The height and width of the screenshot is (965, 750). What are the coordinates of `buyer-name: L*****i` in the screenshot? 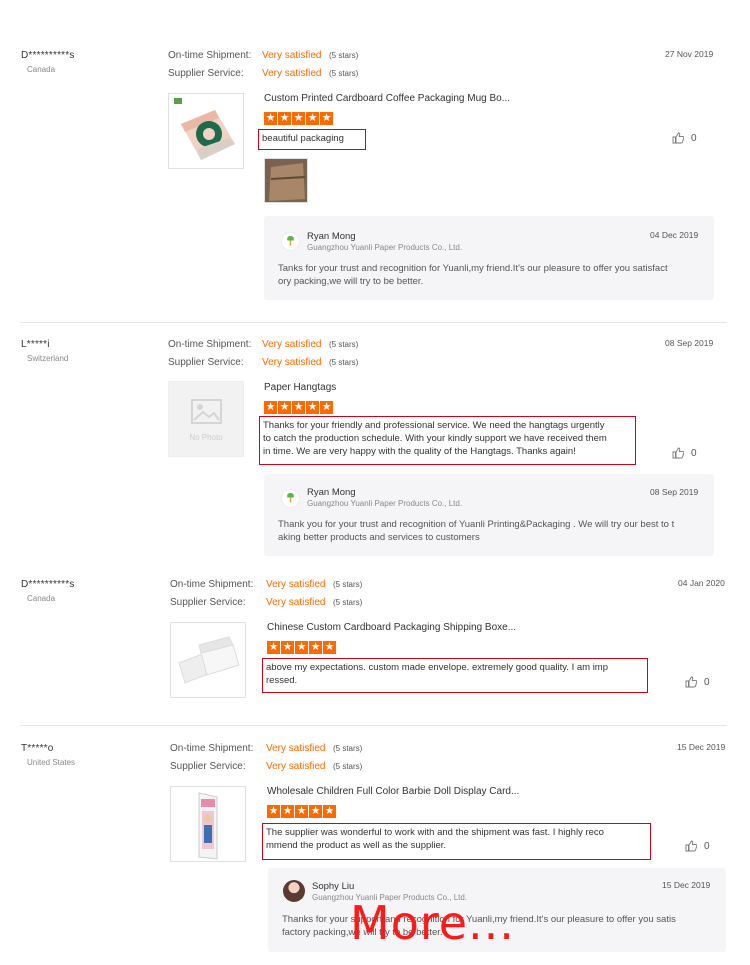 It's located at (35, 344).